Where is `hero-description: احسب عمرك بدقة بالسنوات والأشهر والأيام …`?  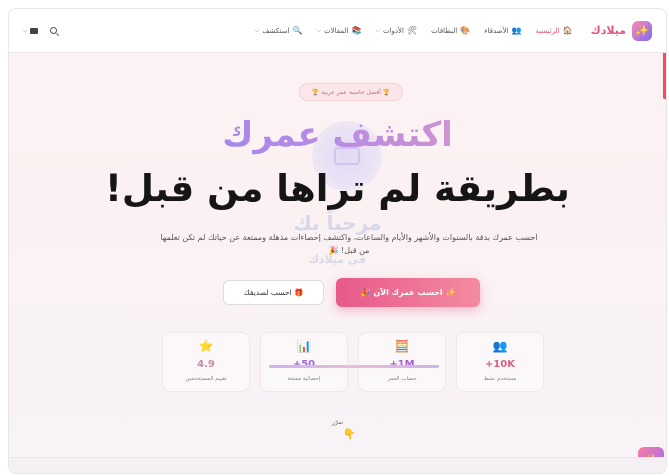 hero-description: احسب عمرك بدقة بالسنوات والأشهر والأيام … is located at coordinates (349, 244).